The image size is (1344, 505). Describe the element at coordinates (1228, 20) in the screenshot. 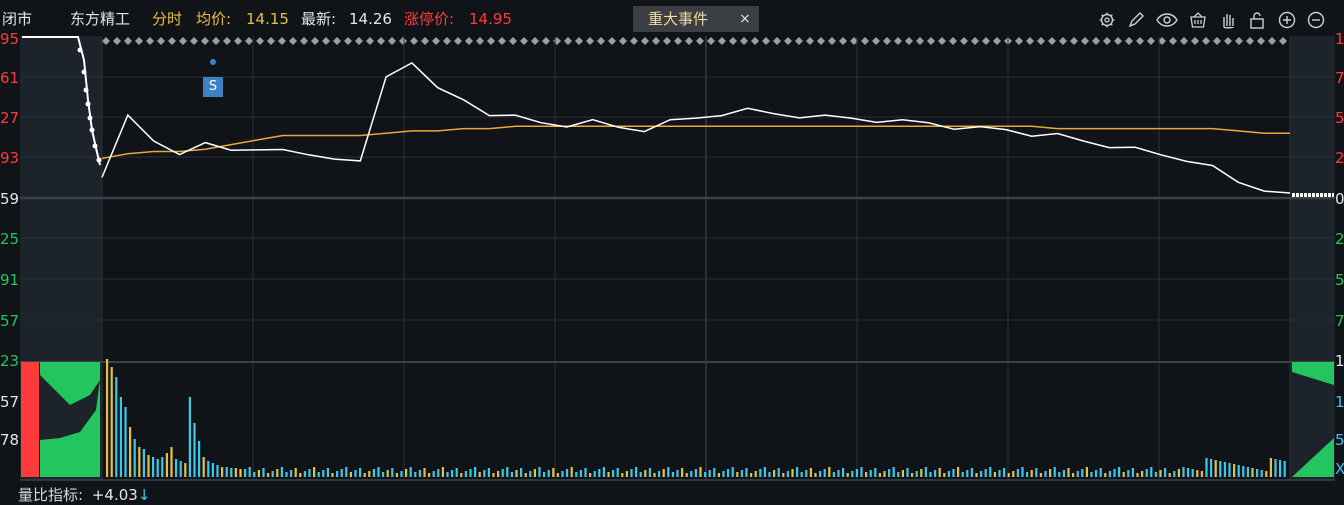

I see `hand-icon` at that location.